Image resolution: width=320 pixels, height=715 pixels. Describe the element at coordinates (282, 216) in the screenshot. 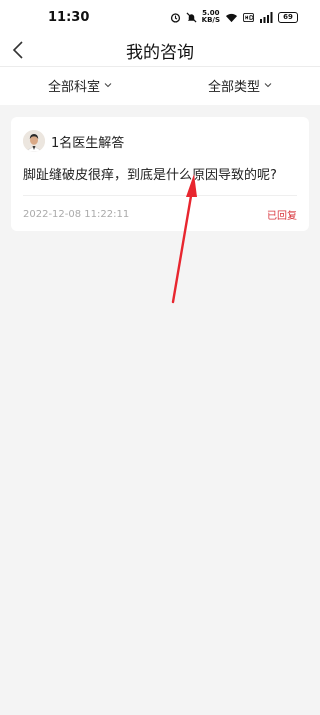

I see `status-badge: 已回复` at that location.